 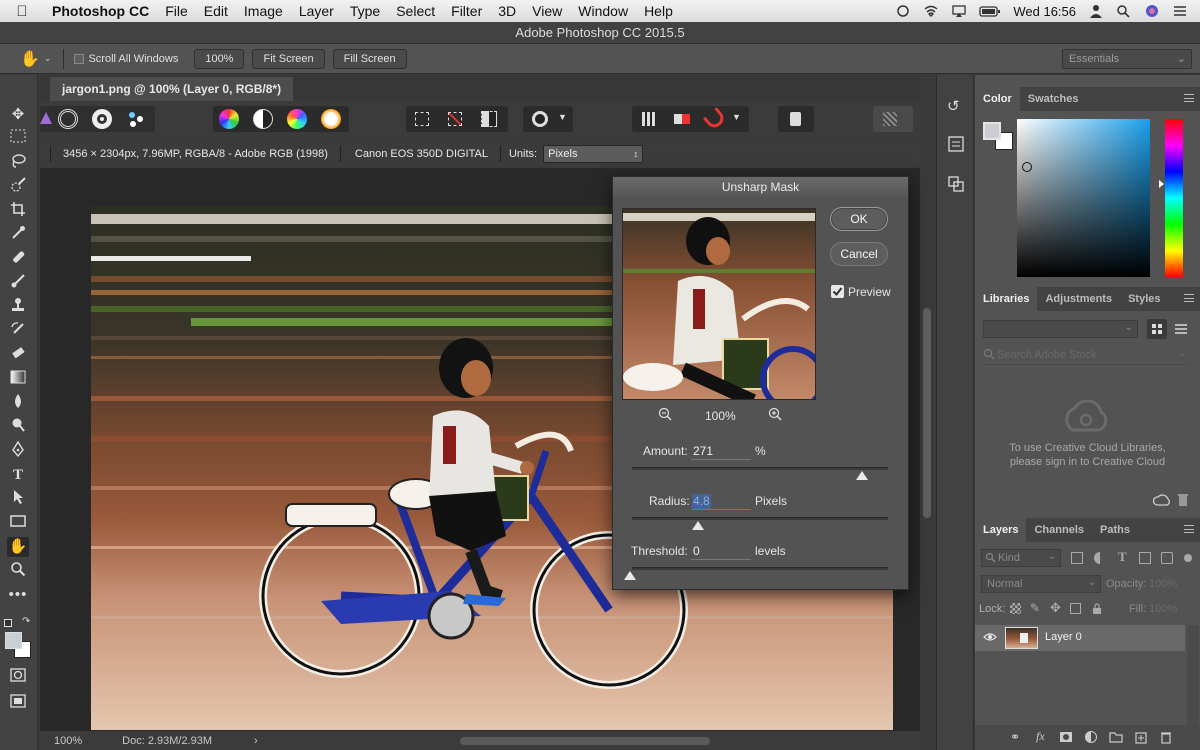 I want to click on tab-swatches: Swatches, so click(x=1053, y=99).